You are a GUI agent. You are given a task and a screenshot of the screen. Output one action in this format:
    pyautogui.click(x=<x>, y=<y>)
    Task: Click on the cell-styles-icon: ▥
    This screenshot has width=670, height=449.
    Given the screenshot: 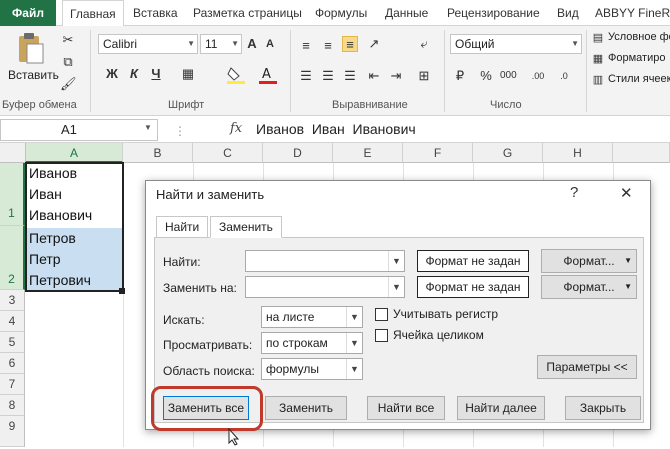 What is the action you would take?
    pyautogui.click(x=598, y=80)
    